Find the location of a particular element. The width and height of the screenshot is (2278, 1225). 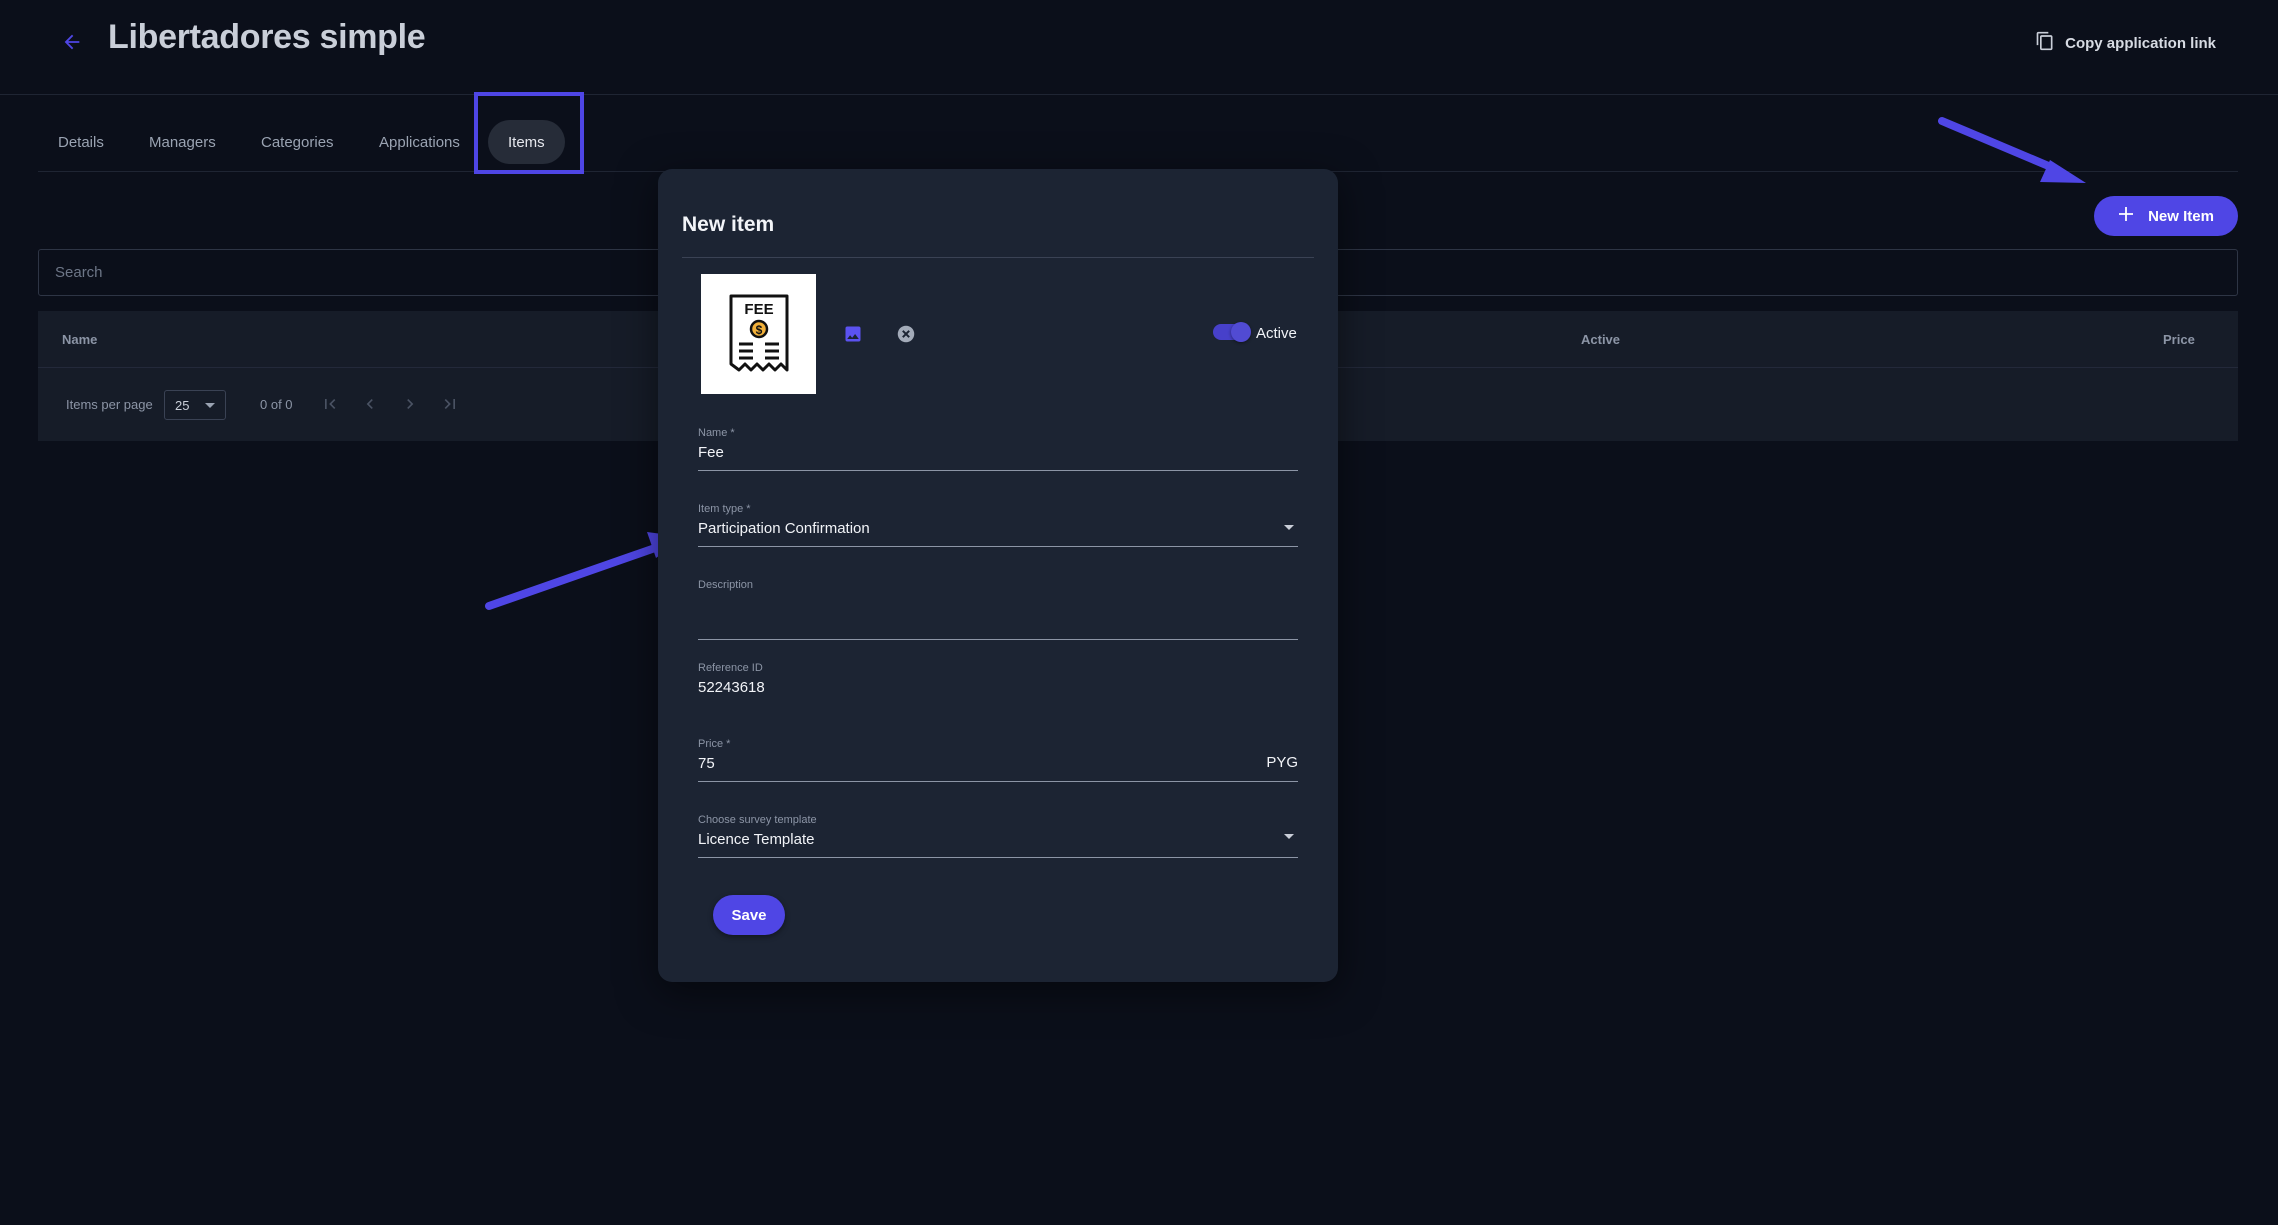

remove-icon is located at coordinates (906, 334).